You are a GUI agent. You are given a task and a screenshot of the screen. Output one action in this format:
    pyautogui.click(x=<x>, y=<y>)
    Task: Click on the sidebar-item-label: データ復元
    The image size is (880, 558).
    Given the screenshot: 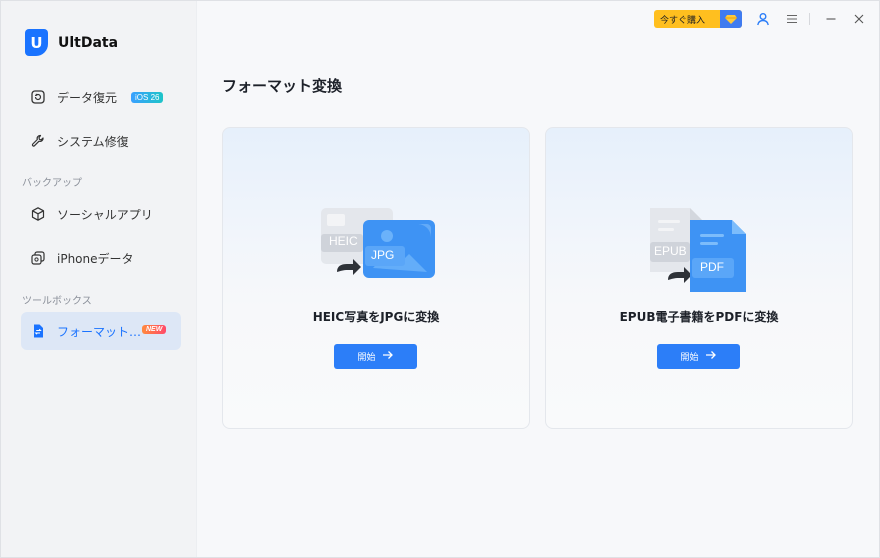 What is the action you would take?
    pyautogui.click(x=87, y=97)
    